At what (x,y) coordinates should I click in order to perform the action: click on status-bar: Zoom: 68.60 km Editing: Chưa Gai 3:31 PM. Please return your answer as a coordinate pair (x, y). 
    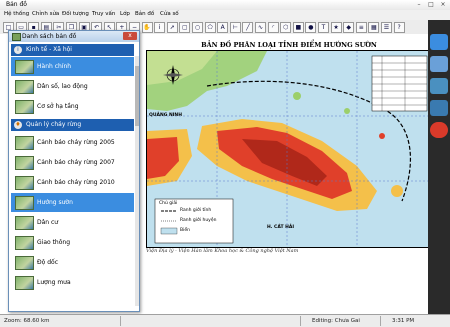
    Looking at the image, I should click on (225, 320).